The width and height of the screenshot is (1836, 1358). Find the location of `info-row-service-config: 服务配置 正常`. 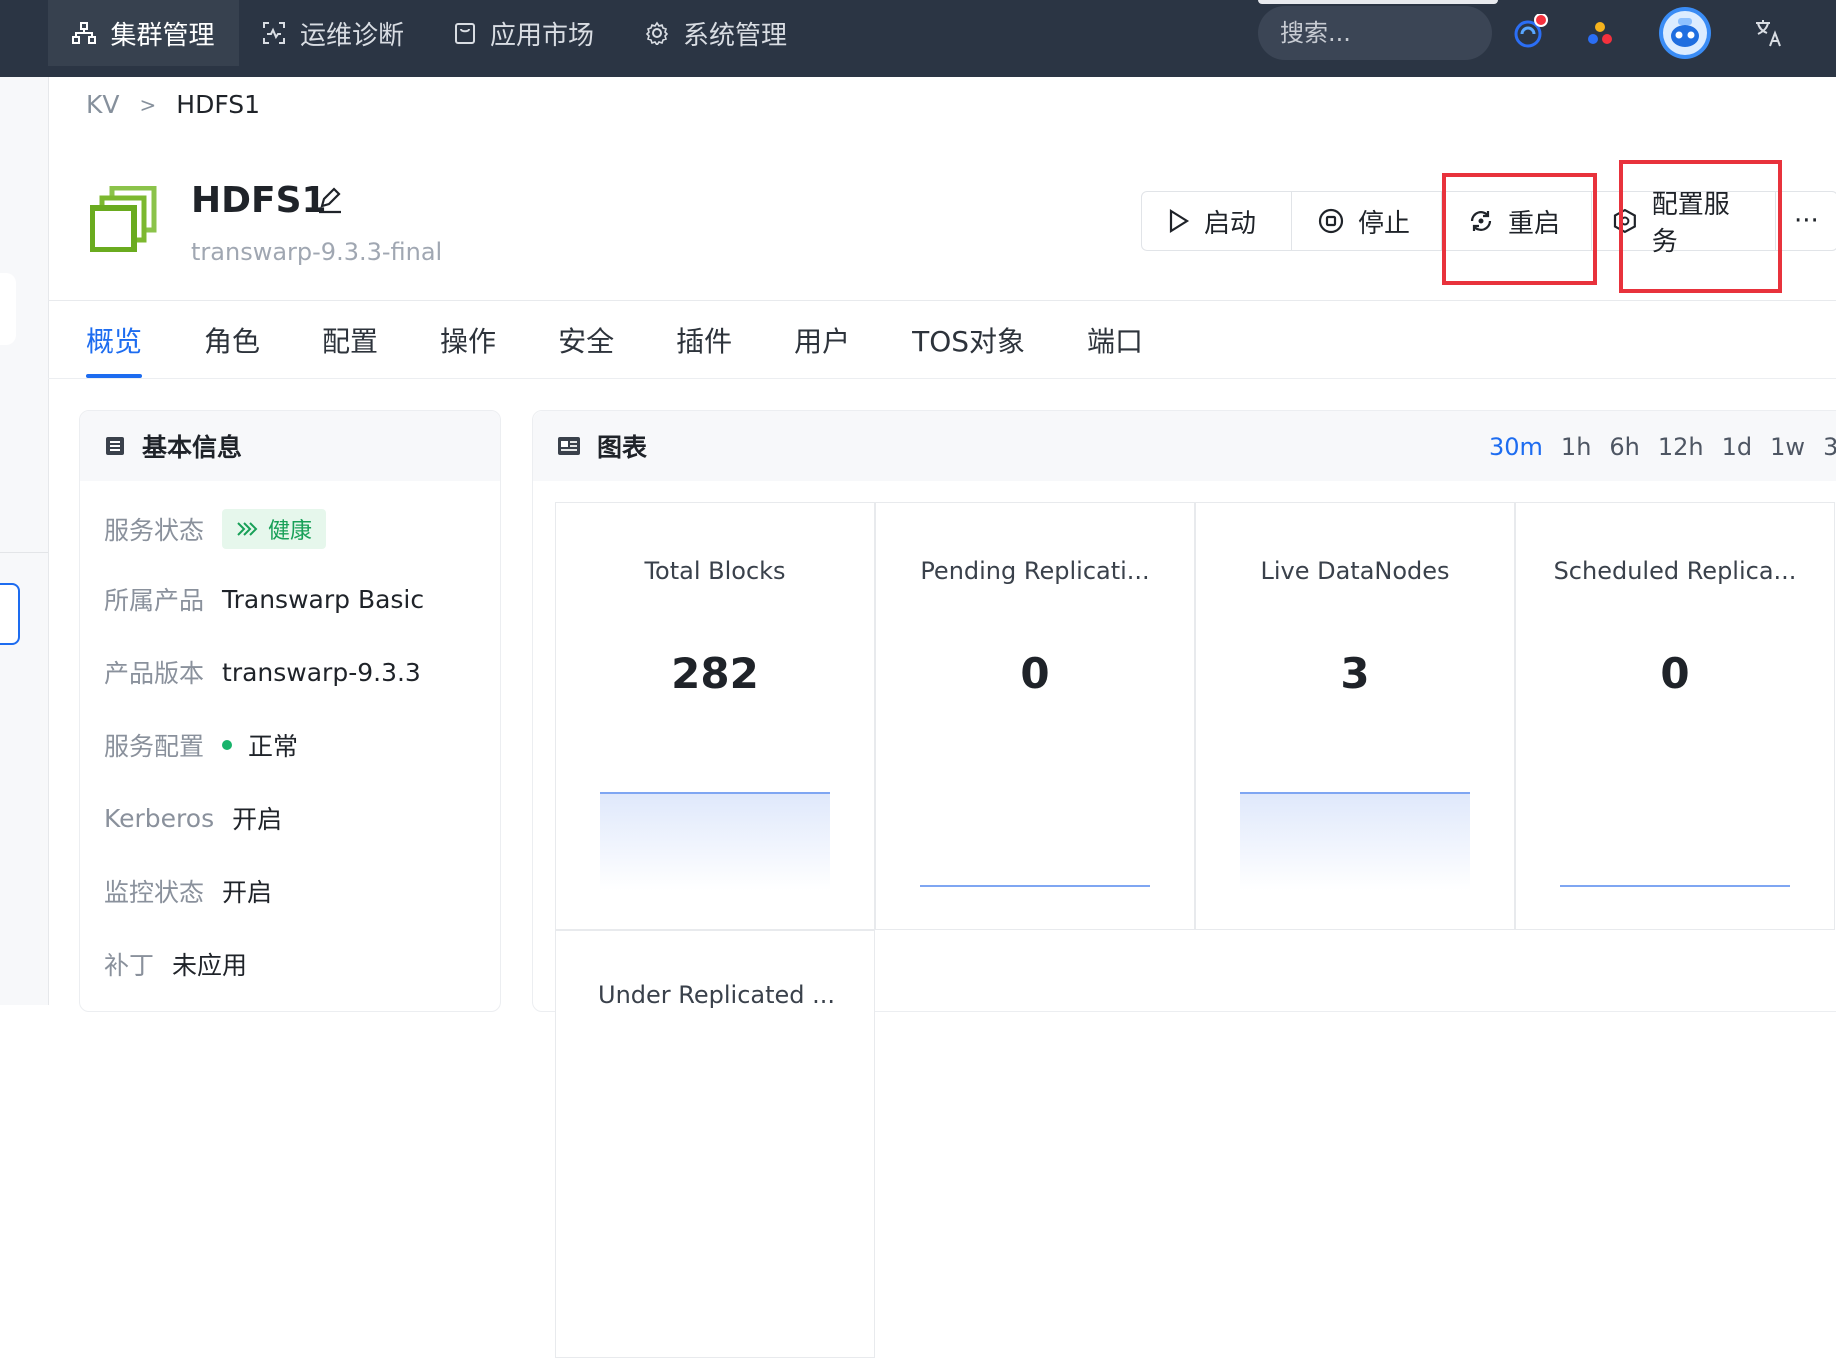

info-row-service-config: 服务配置 正常 is located at coordinates (201, 745).